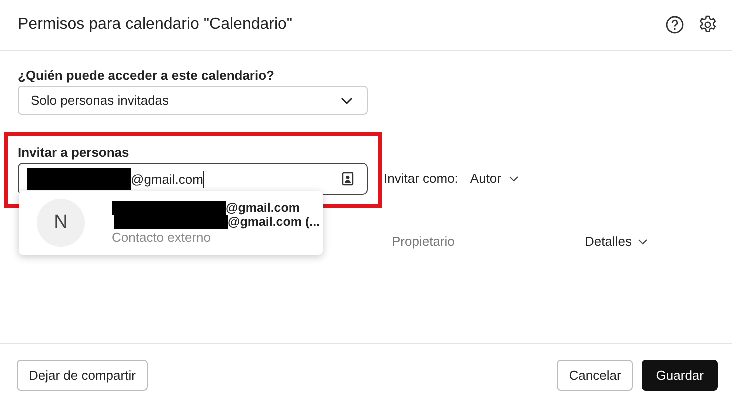 The image size is (732, 407). Describe the element at coordinates (147, 75) in the screenshot. I see `access-label: ¿Quién puede acceder a este calendario?` at that location.